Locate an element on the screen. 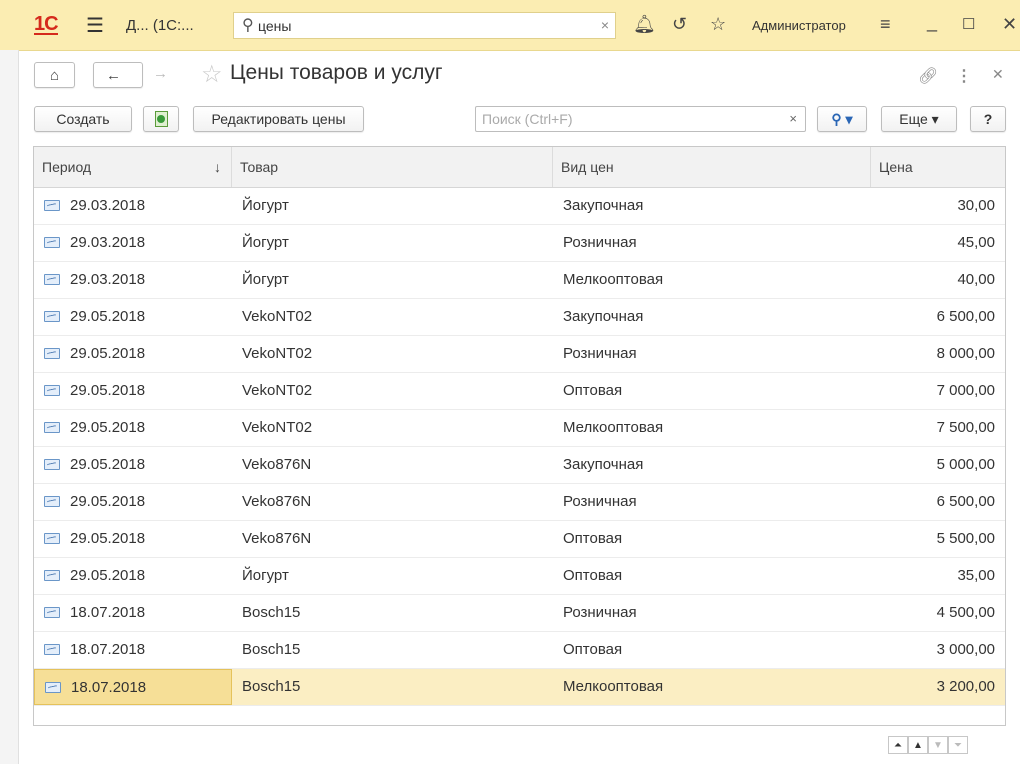 The image size is (1020, 764). table-row: 18.07.2018 Bosch15 Оптовая 3 000,00 is located at coordinates (519, 650).